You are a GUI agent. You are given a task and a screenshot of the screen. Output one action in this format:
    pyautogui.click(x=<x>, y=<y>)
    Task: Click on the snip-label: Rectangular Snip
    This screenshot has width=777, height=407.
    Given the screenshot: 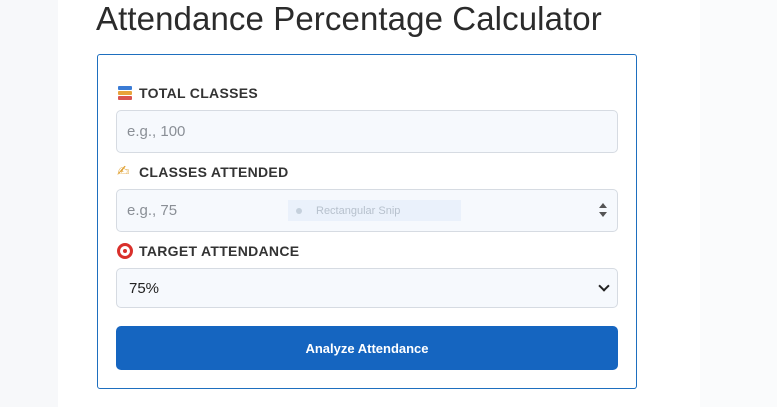 What is the action you would take?
    pyautogui.click(x=358, y=210)
    